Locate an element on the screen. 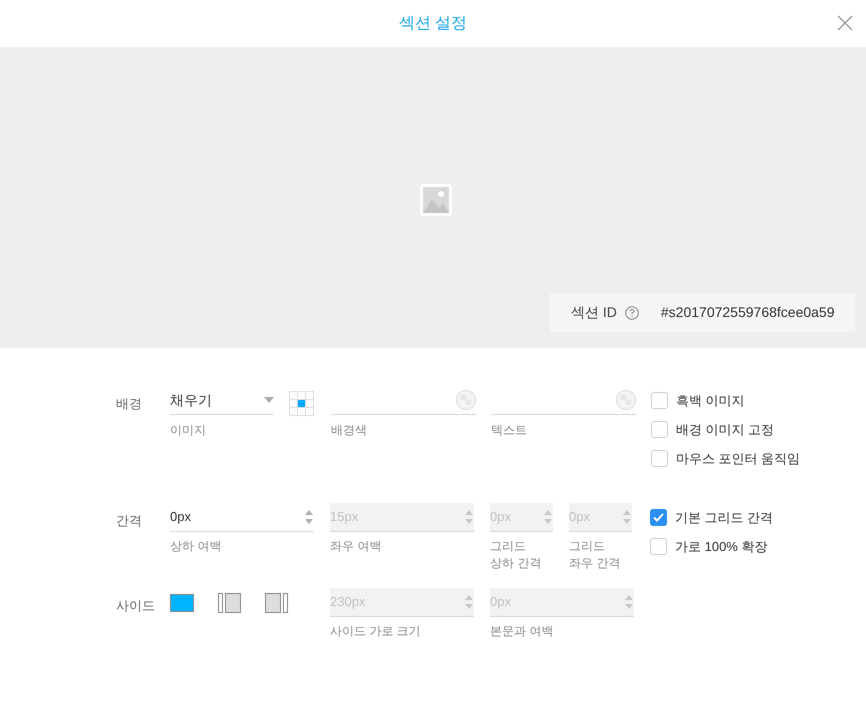  checkmark-icon is located at coordinates (658, 517).